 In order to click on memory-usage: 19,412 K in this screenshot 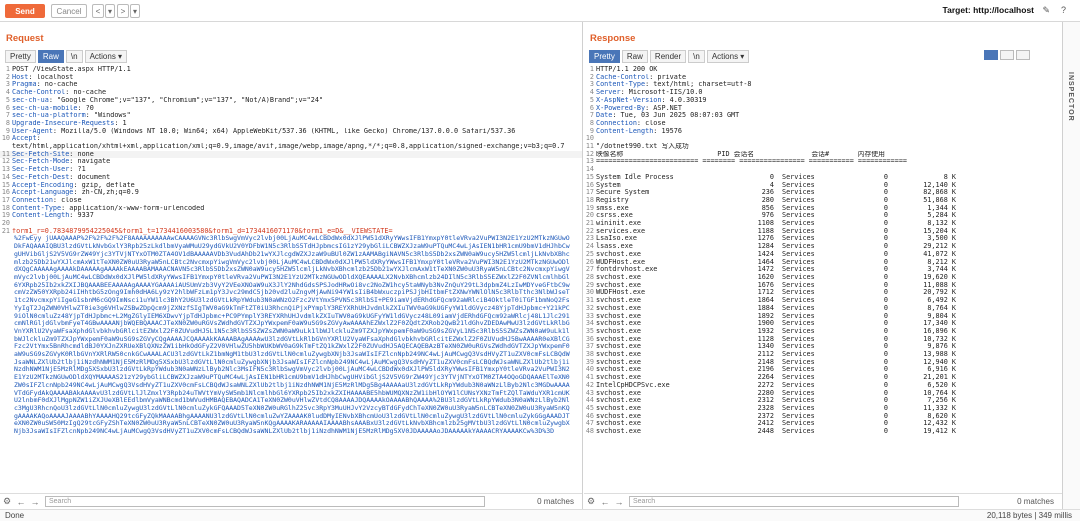, I will do `click(939, 431)`.